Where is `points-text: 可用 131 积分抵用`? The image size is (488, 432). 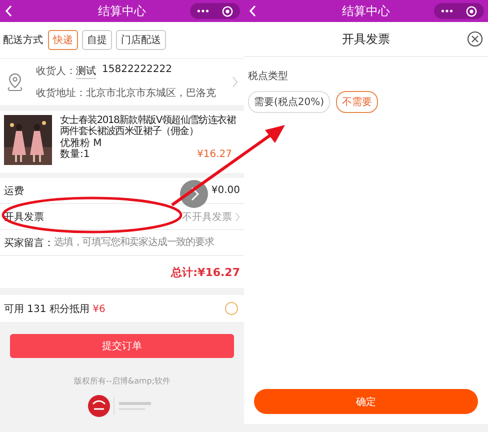 points-text: 可用 131 积分抵用 is located at coordinates (47, 309).